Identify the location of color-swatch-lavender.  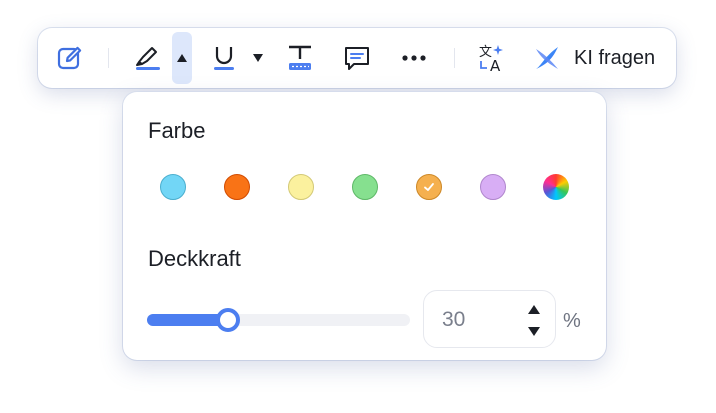
(493, 187).